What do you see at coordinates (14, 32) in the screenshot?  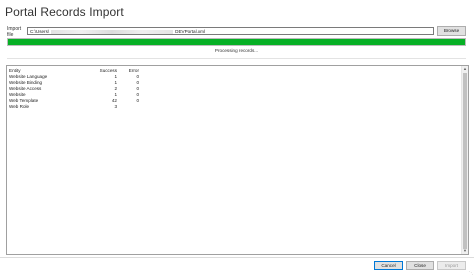 I see `import-file-label: Import file` at bounding box center [14, 32].